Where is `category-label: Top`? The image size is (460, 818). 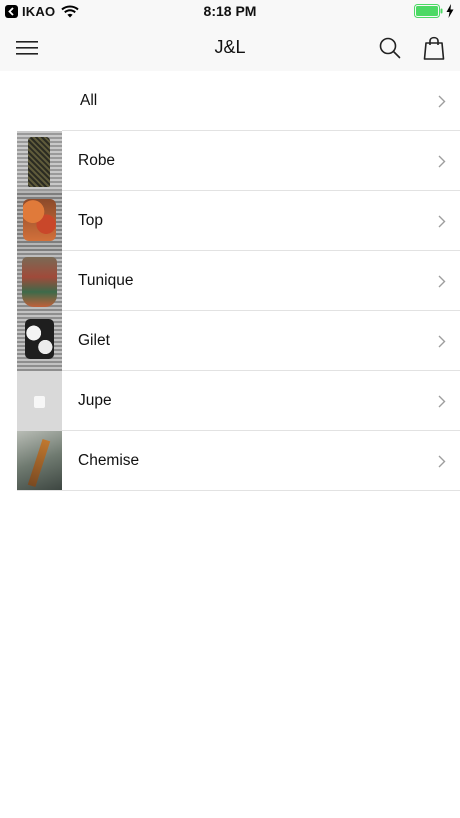 category-label: Top is located at coordinates (90, 220).